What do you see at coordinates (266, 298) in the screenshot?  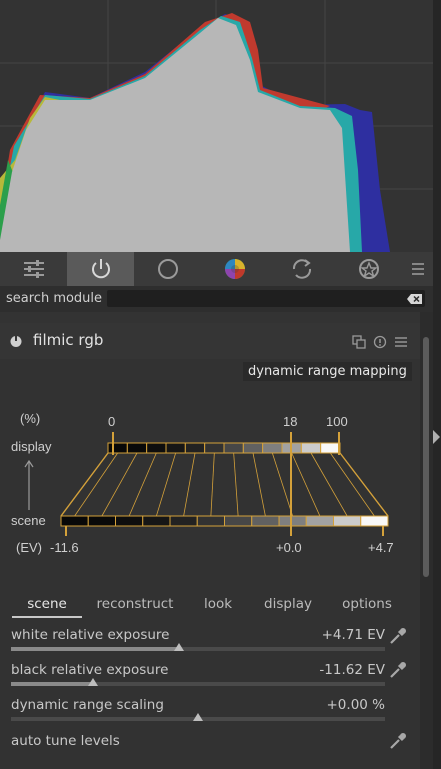 I see `search-input` at bounding box center [266, 298].